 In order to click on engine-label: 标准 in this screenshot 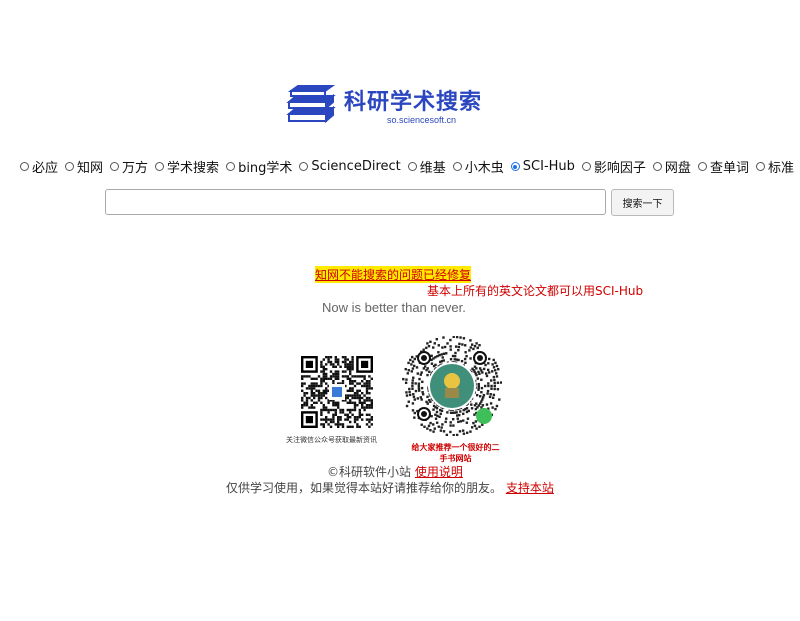, I will do `click(780, 168)`.